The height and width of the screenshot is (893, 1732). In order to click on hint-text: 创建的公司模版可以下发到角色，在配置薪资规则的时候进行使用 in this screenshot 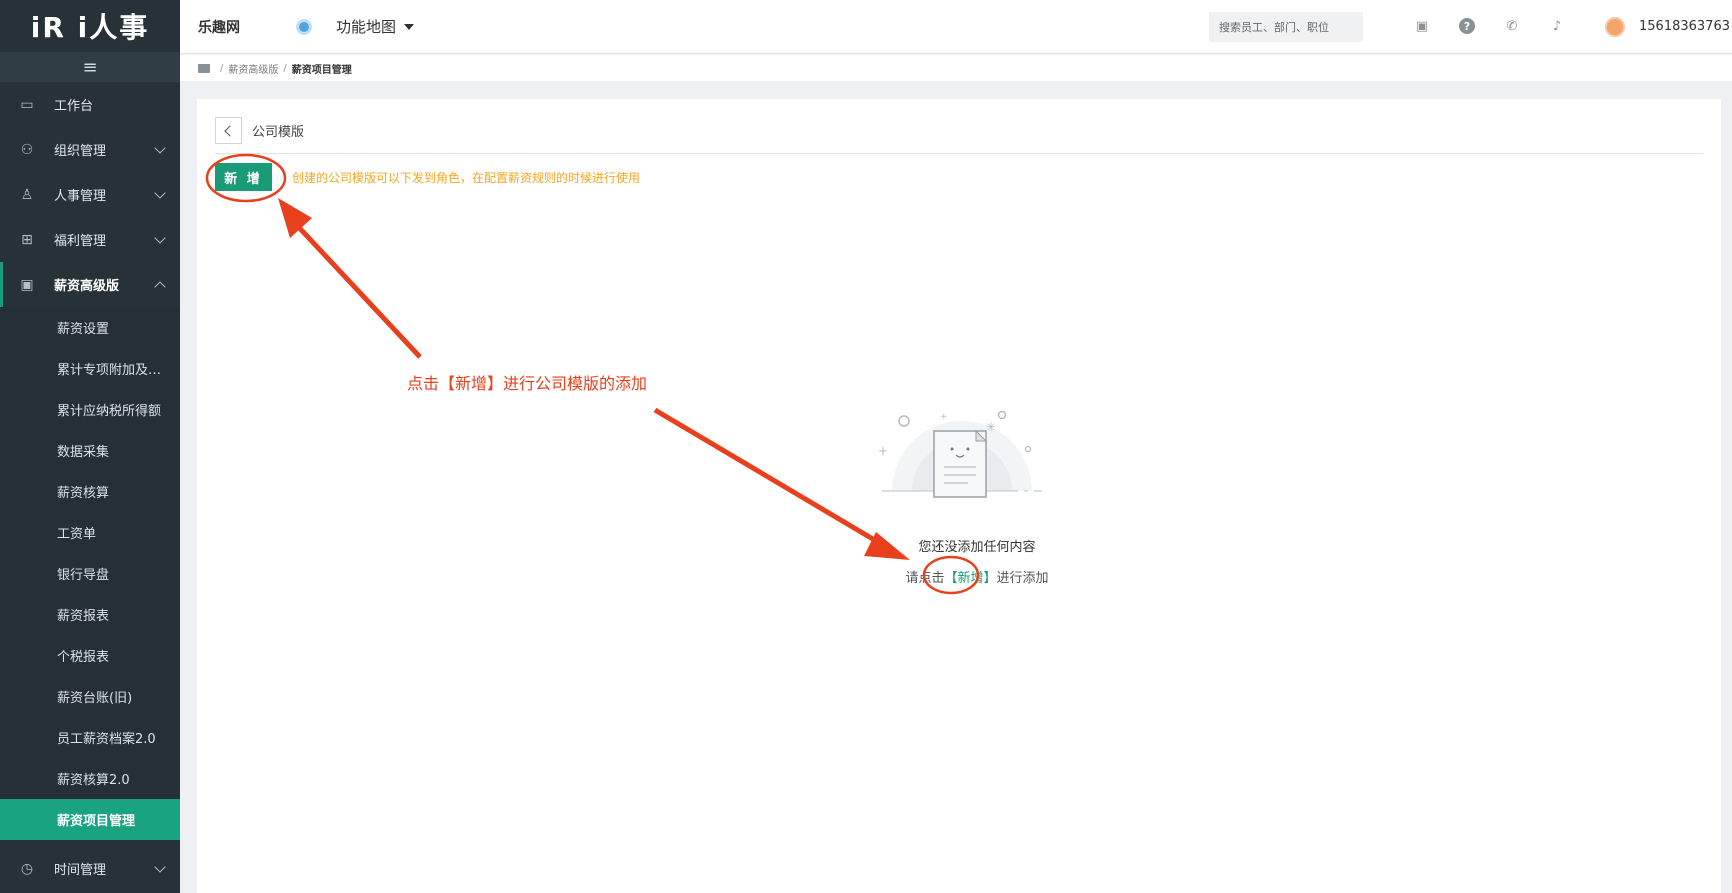, I will do `click(466, 178)`.